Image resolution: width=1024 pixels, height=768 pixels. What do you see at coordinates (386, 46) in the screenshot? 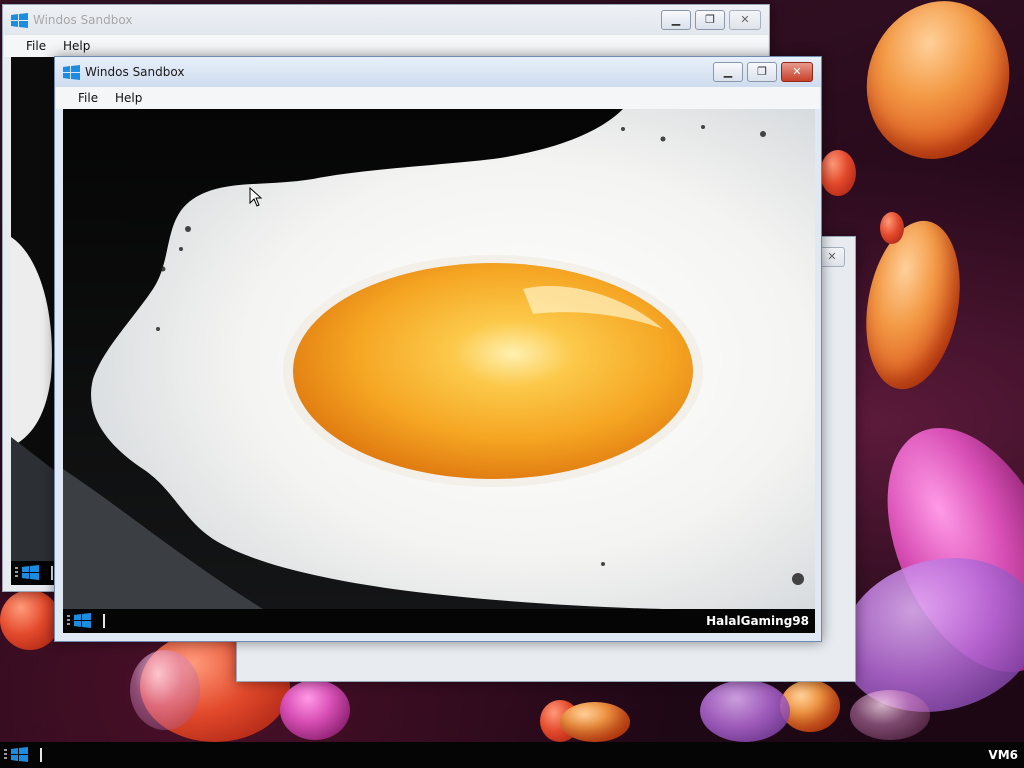
I see `back-window-menubar: File Help` at bounding box center [386, 46].